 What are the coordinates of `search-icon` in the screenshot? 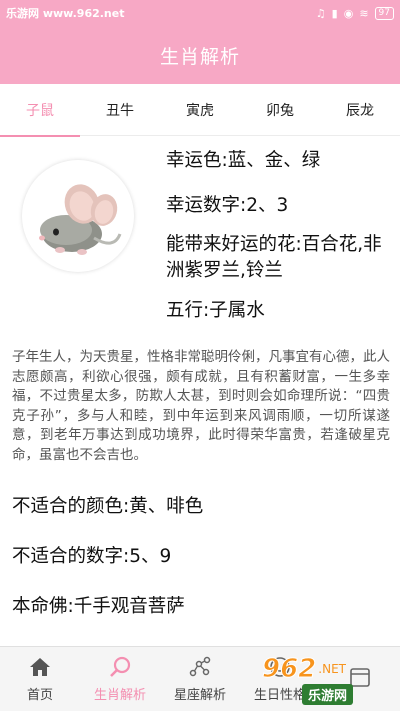 It's located at (120, 667).